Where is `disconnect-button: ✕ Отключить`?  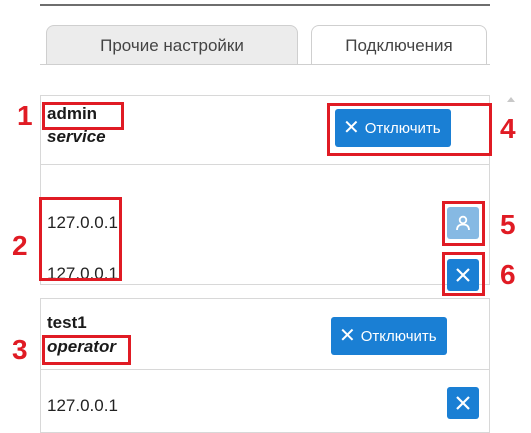 disconnect-button: ✕ Отключить is located at coordinates (389, 336).